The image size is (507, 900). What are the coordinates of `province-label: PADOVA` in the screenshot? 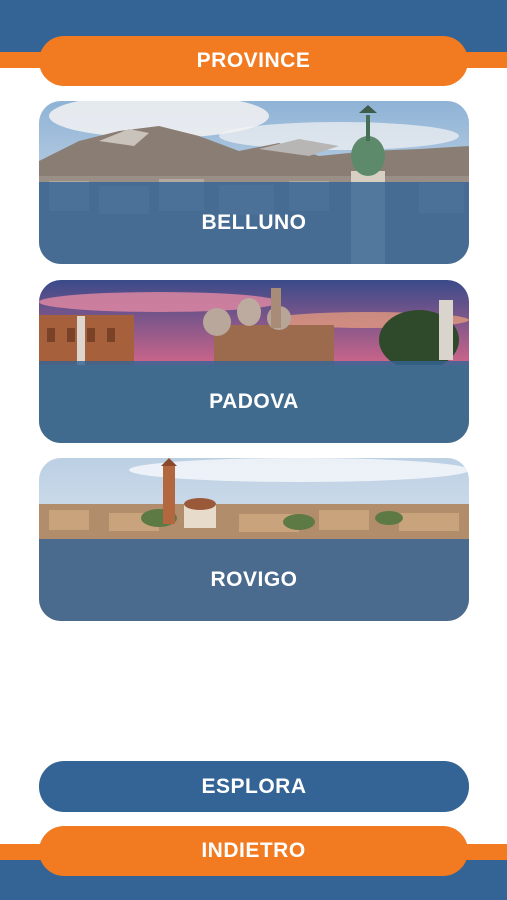 It's located at (254, 401).